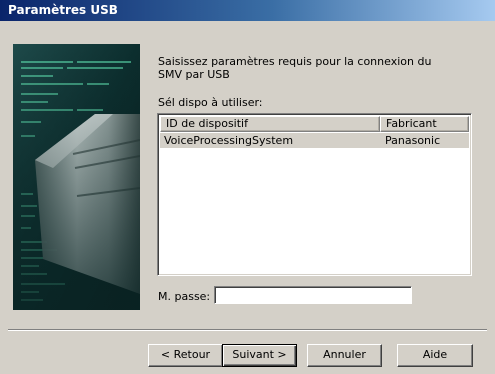  What do you see at coordinates (313, 295) in the screenshot?
I see `password-input` at bounding box center [313, 295].